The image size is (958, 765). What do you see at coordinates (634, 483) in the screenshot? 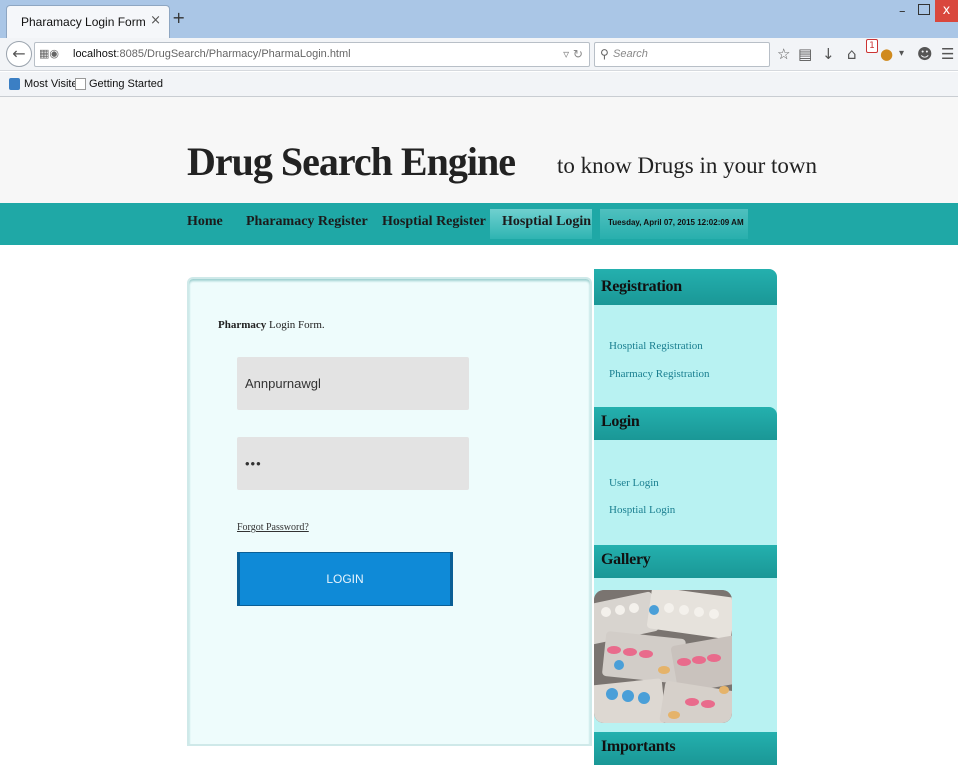
I see `sidebar-link-user-login: User Login` at bounding box center [634, 483].